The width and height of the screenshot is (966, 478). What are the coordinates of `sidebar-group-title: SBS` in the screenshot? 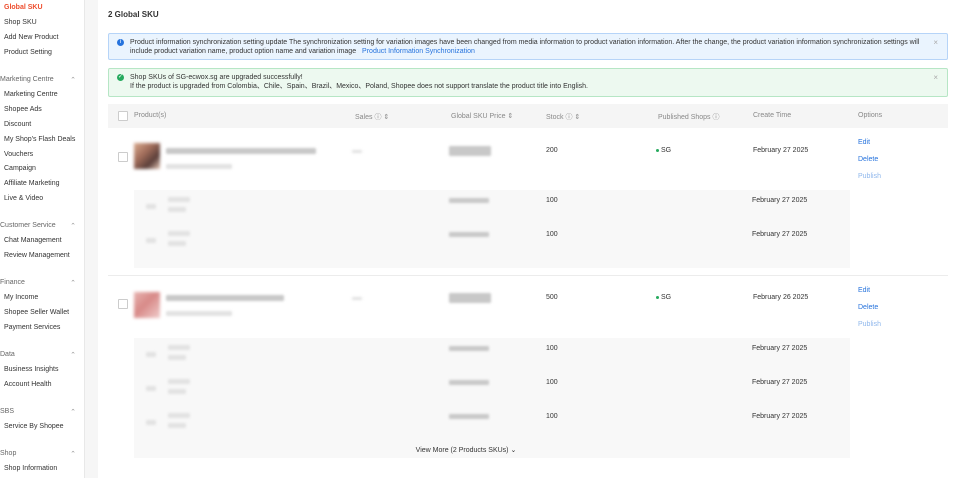 It's located at (7, 411).